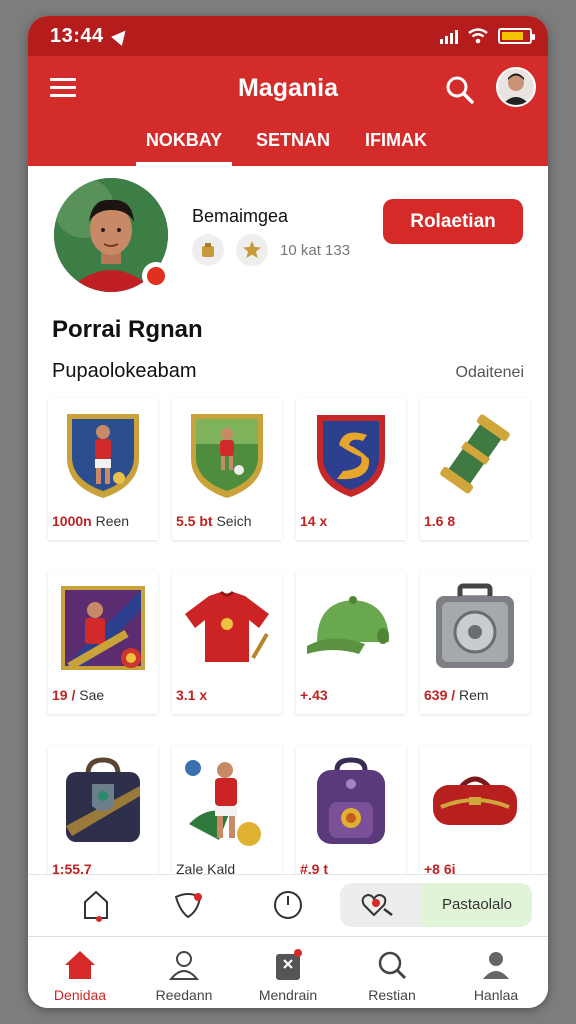  What do you see at coordinates (103, 454) in the screenshot?
I see `player-badge-icon` at bounding box center [103, 454].